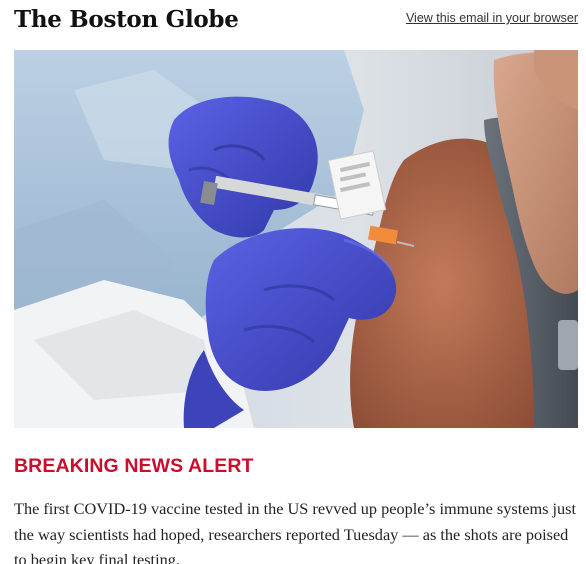  I want to click on breaking-news-headline: BREAKING NEWS ALERT, so click(134, 466).